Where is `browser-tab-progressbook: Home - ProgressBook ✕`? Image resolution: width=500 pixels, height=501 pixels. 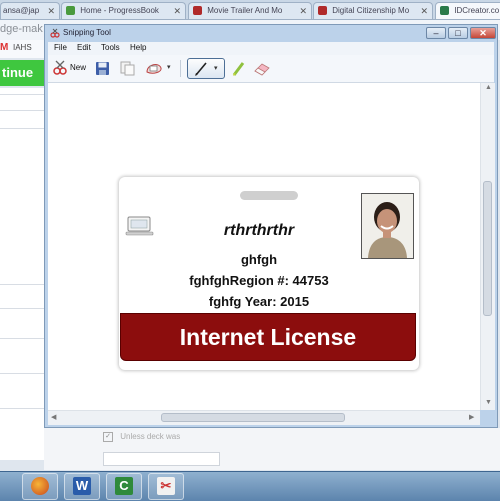
browser-tab-progressbook: Home - ProgressBook ✕ is located at coordinates (123, 10).